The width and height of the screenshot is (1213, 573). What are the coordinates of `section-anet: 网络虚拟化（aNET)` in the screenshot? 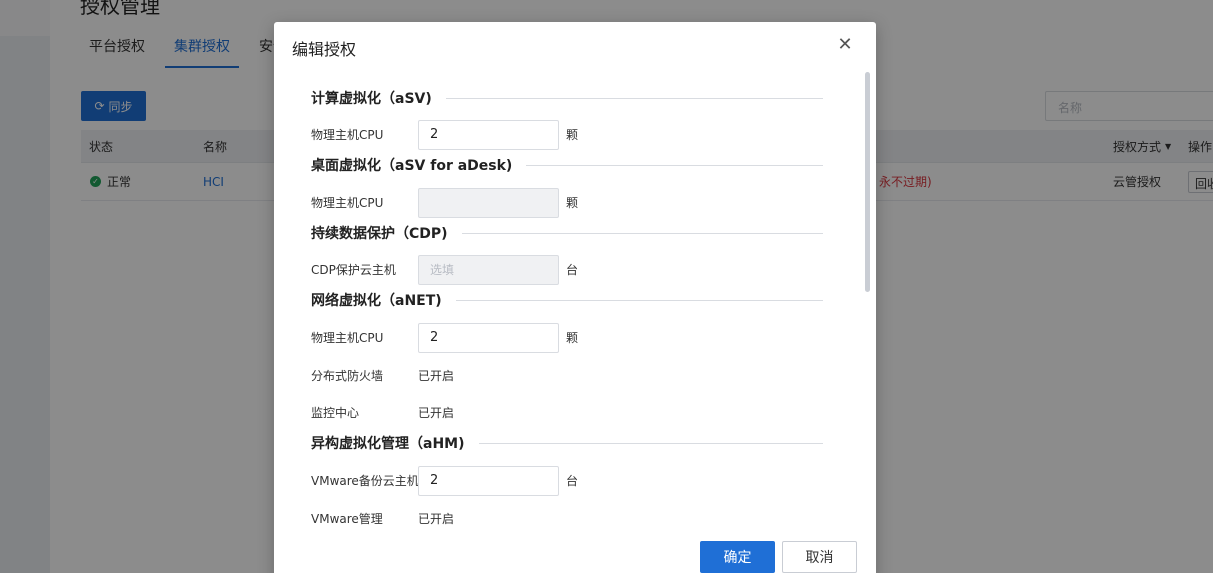 It's located at (567, 300).